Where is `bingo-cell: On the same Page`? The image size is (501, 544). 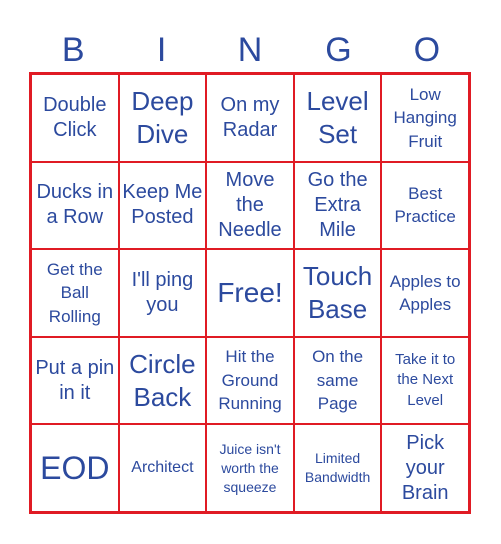 bingo-cell: On the same Page is located at coordinates (337, 380).